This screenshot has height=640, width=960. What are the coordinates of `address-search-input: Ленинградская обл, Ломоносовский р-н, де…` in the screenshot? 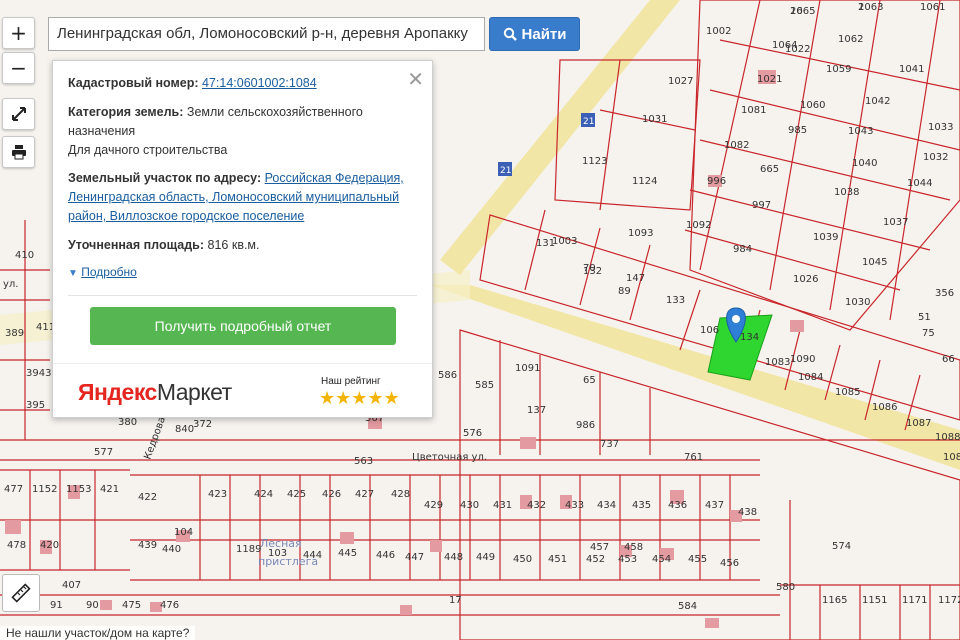 It's located at (266, 34).